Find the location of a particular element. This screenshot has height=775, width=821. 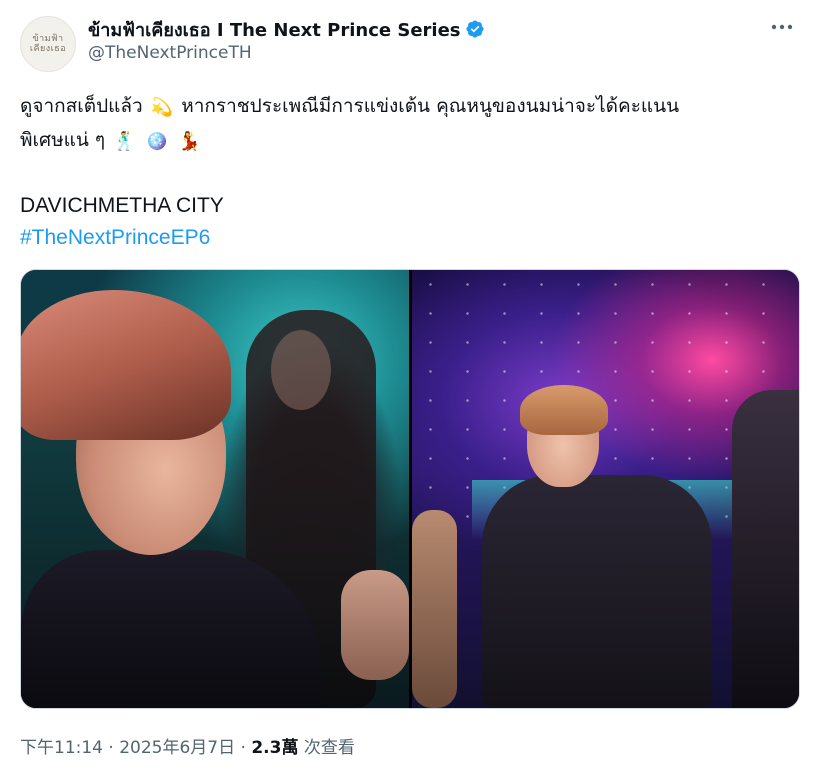

tweet-city-text: DAVICHMETHA CITY is located at coordinates (122, 205).